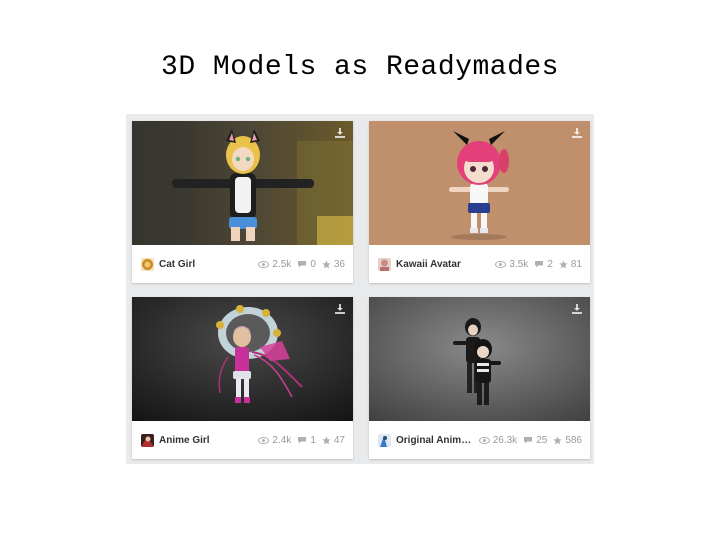 This screenshot has width=720, height=540. Describe the element at coordinates (313, 440) in the screenshot. I see `comments-count: 1` at that location.